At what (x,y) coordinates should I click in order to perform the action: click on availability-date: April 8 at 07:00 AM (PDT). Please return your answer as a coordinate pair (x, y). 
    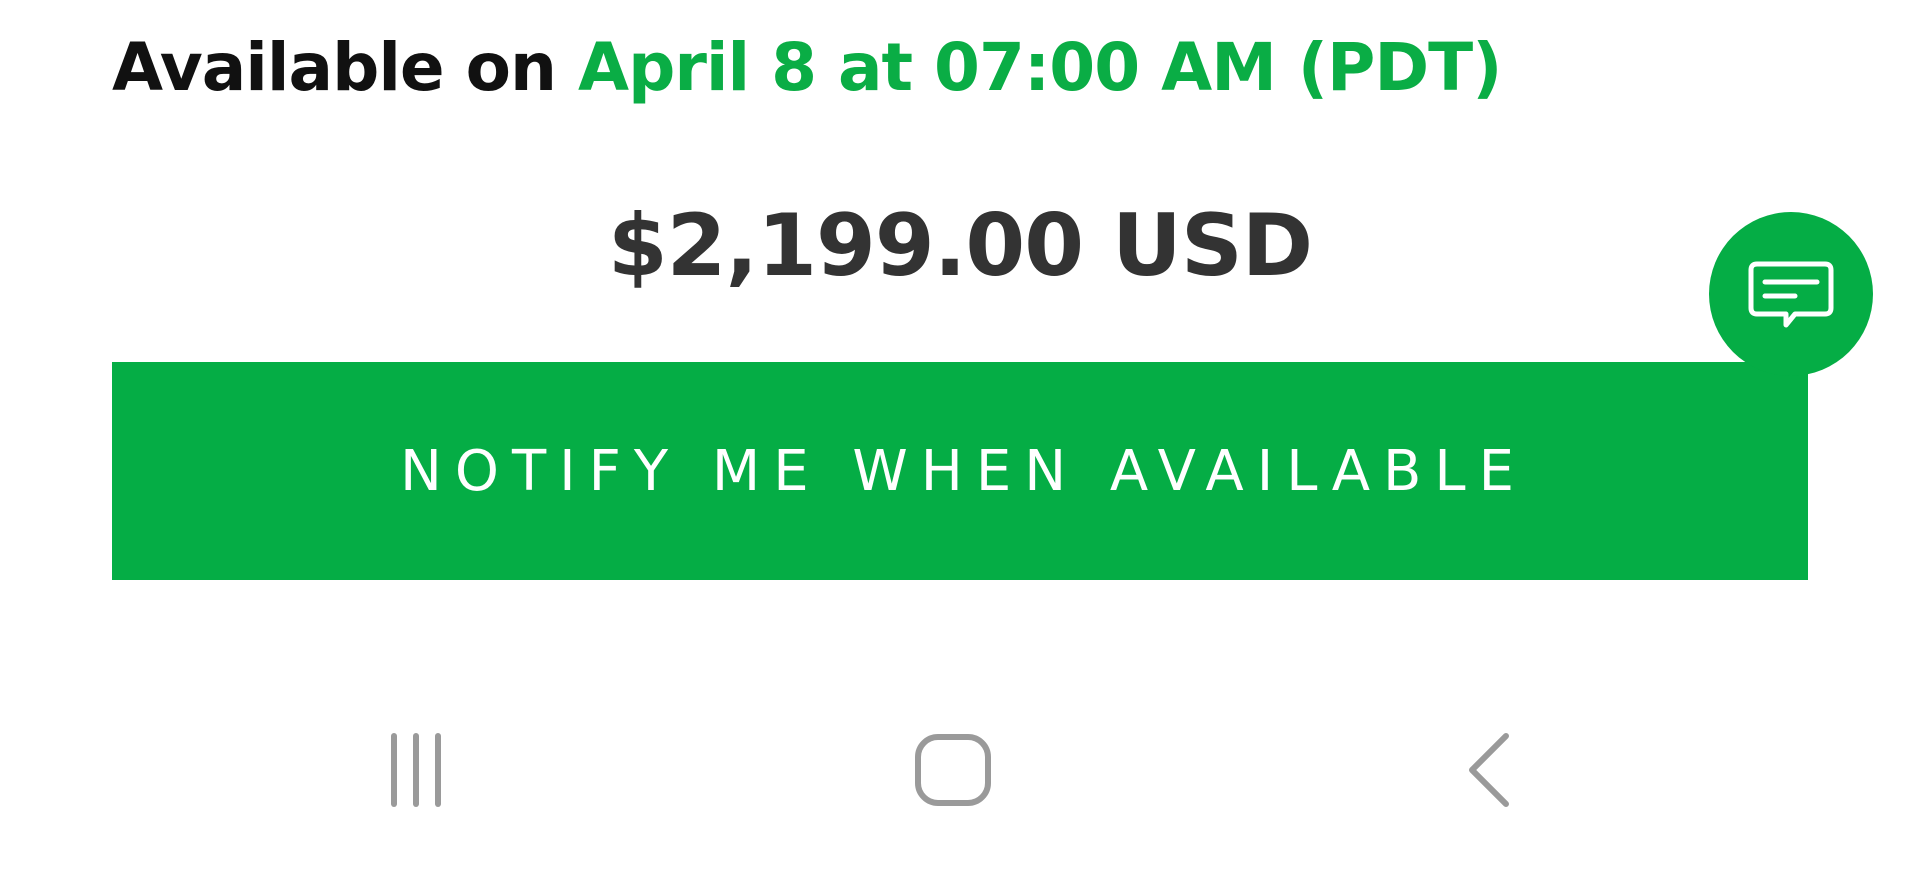
    Looking at the image, I should click on (1040, 67).